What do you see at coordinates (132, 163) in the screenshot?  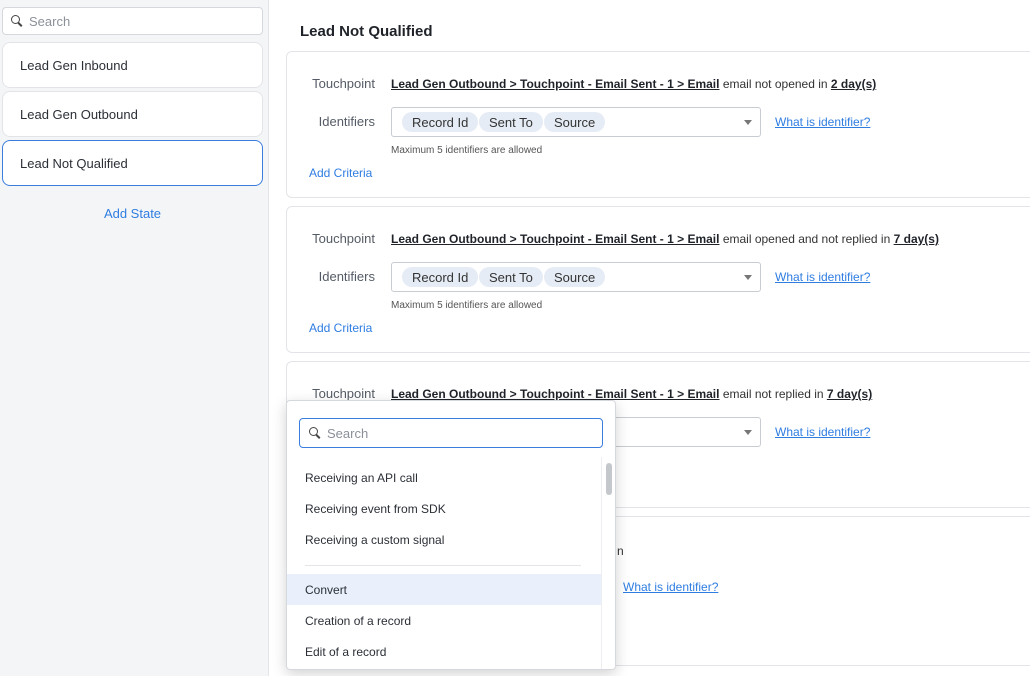 I see `state-item-lead-not-qualified: Lead Not Qualified` at bounding box center [132, 163].